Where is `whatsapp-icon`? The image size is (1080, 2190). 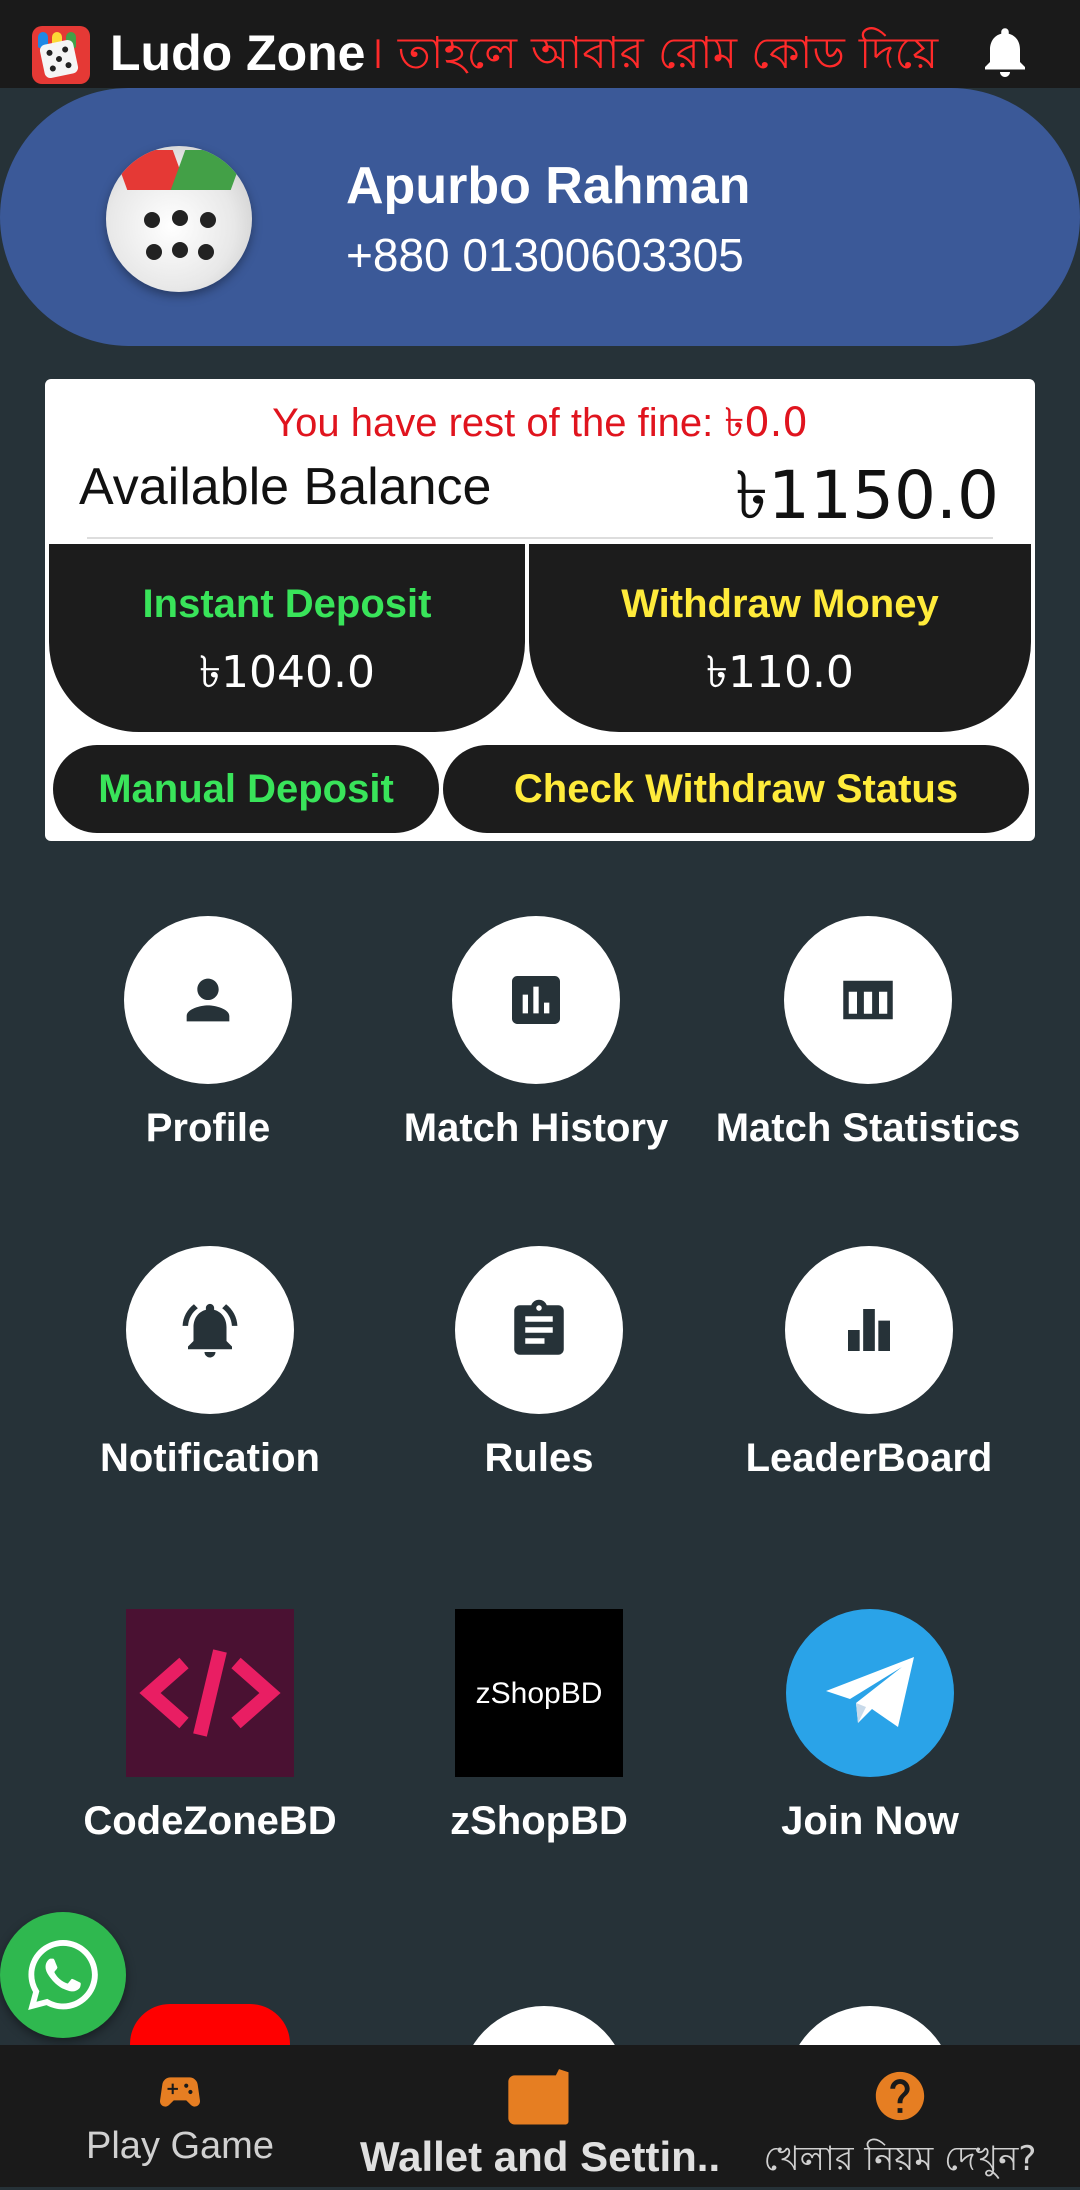 whatsapp-icon is located at coordinates (63, 1975).